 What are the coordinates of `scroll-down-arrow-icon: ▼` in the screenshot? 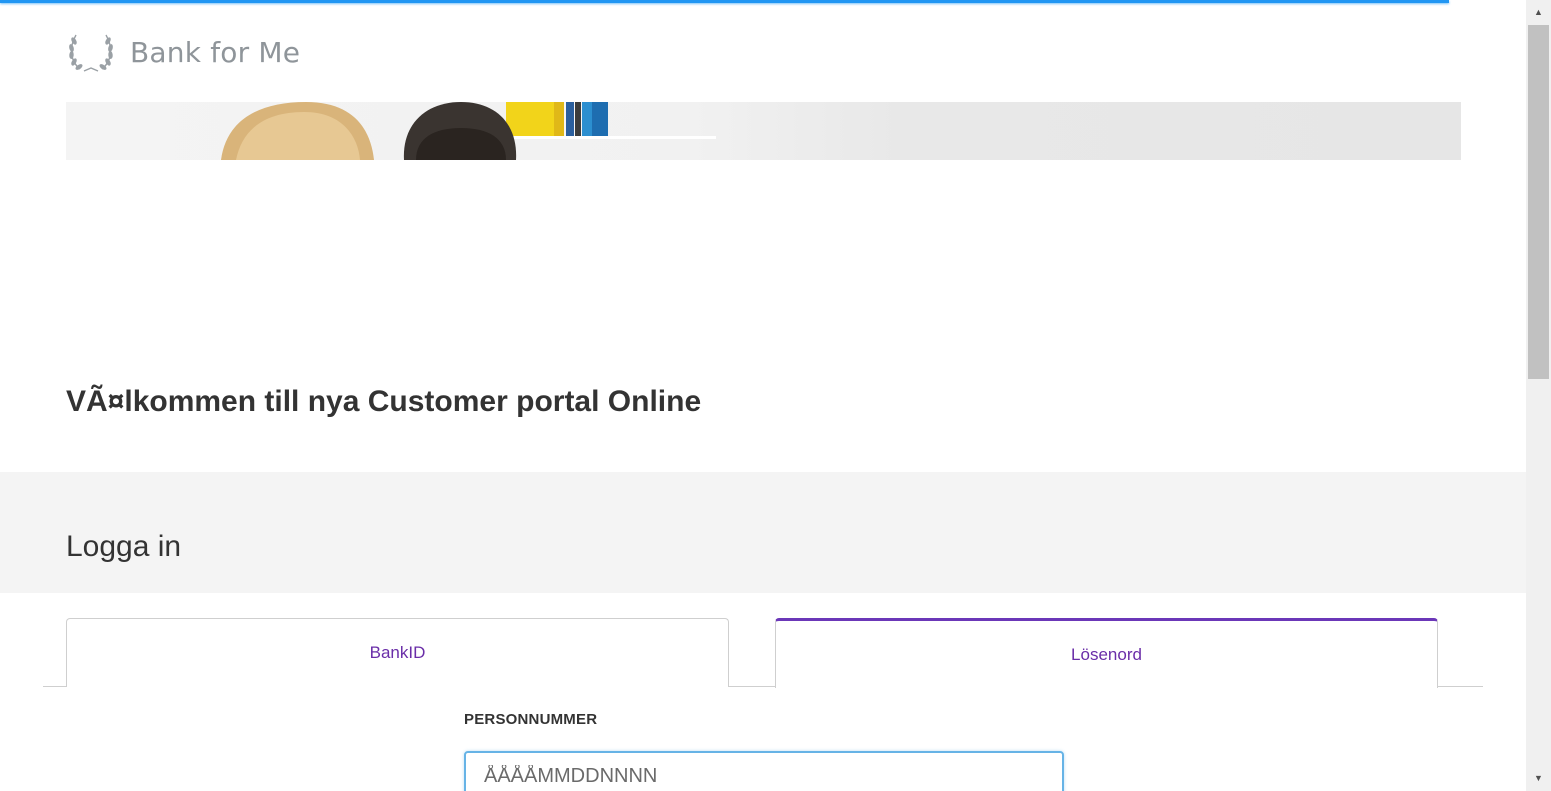 It's located at (1538, 778).